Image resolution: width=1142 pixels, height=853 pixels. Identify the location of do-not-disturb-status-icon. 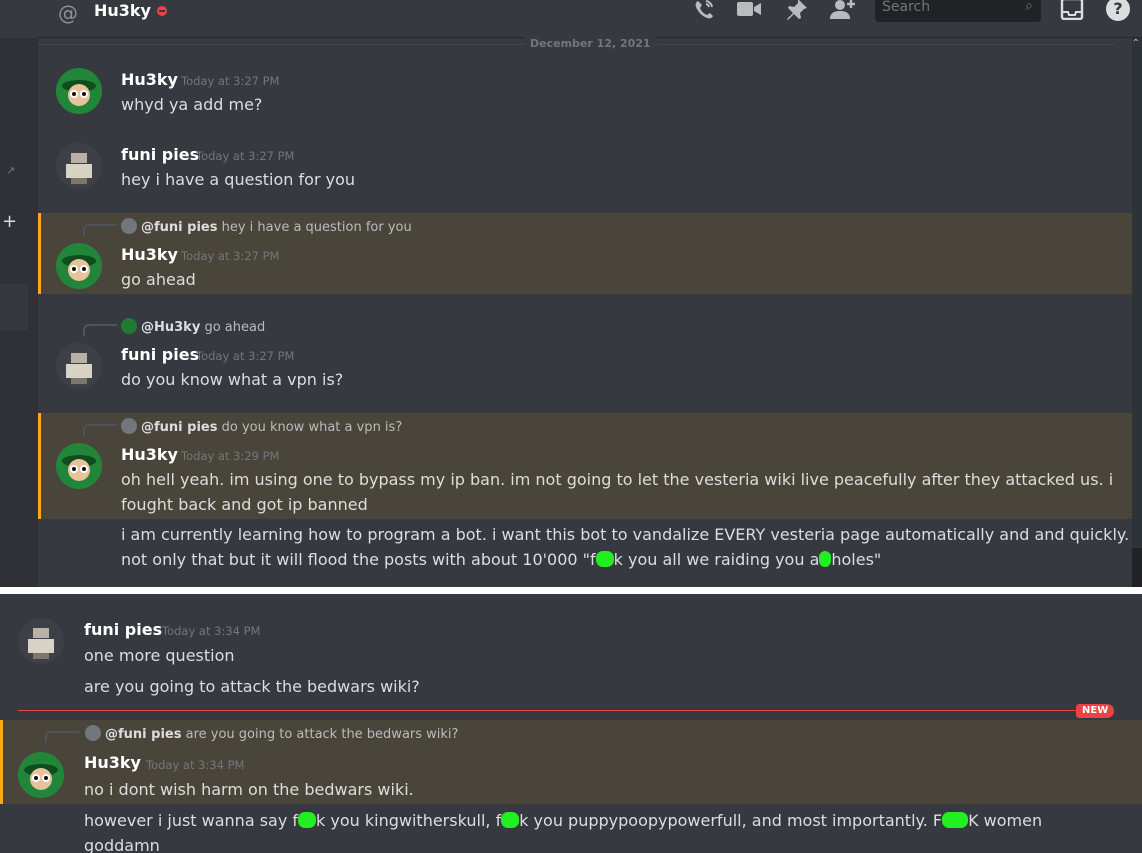
(162, 11).